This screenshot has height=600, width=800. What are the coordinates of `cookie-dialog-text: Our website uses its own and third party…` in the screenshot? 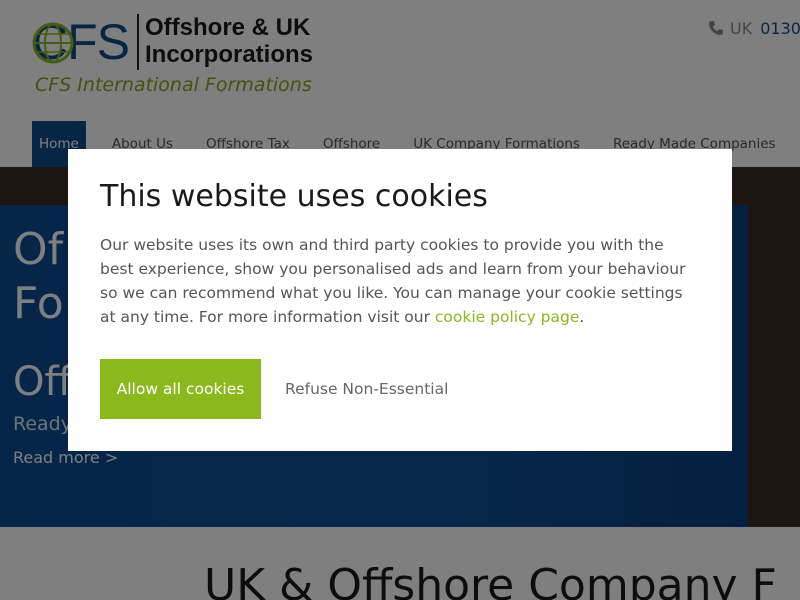 It's located at (400, 281).